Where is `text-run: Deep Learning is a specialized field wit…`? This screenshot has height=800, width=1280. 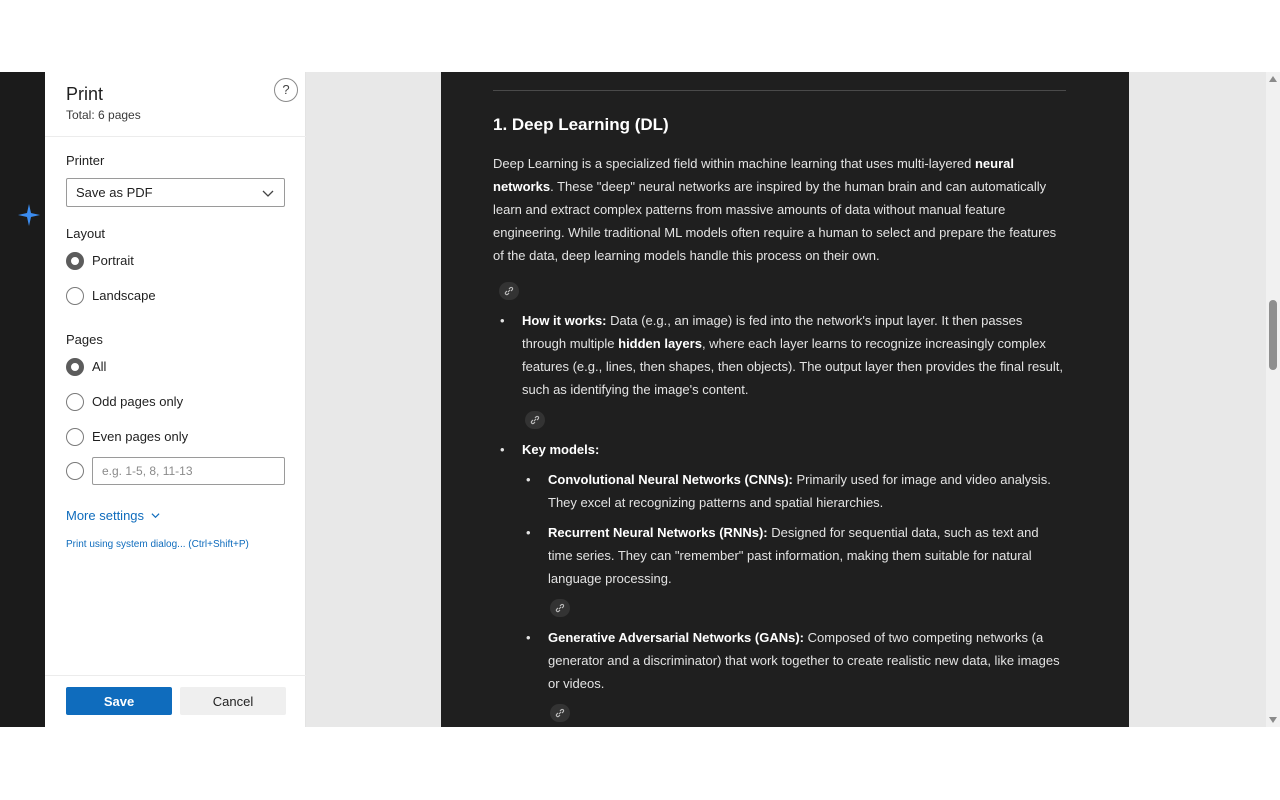 text-run: Deep Learning is a specialized field wit… is located at coordinates (734, 163).